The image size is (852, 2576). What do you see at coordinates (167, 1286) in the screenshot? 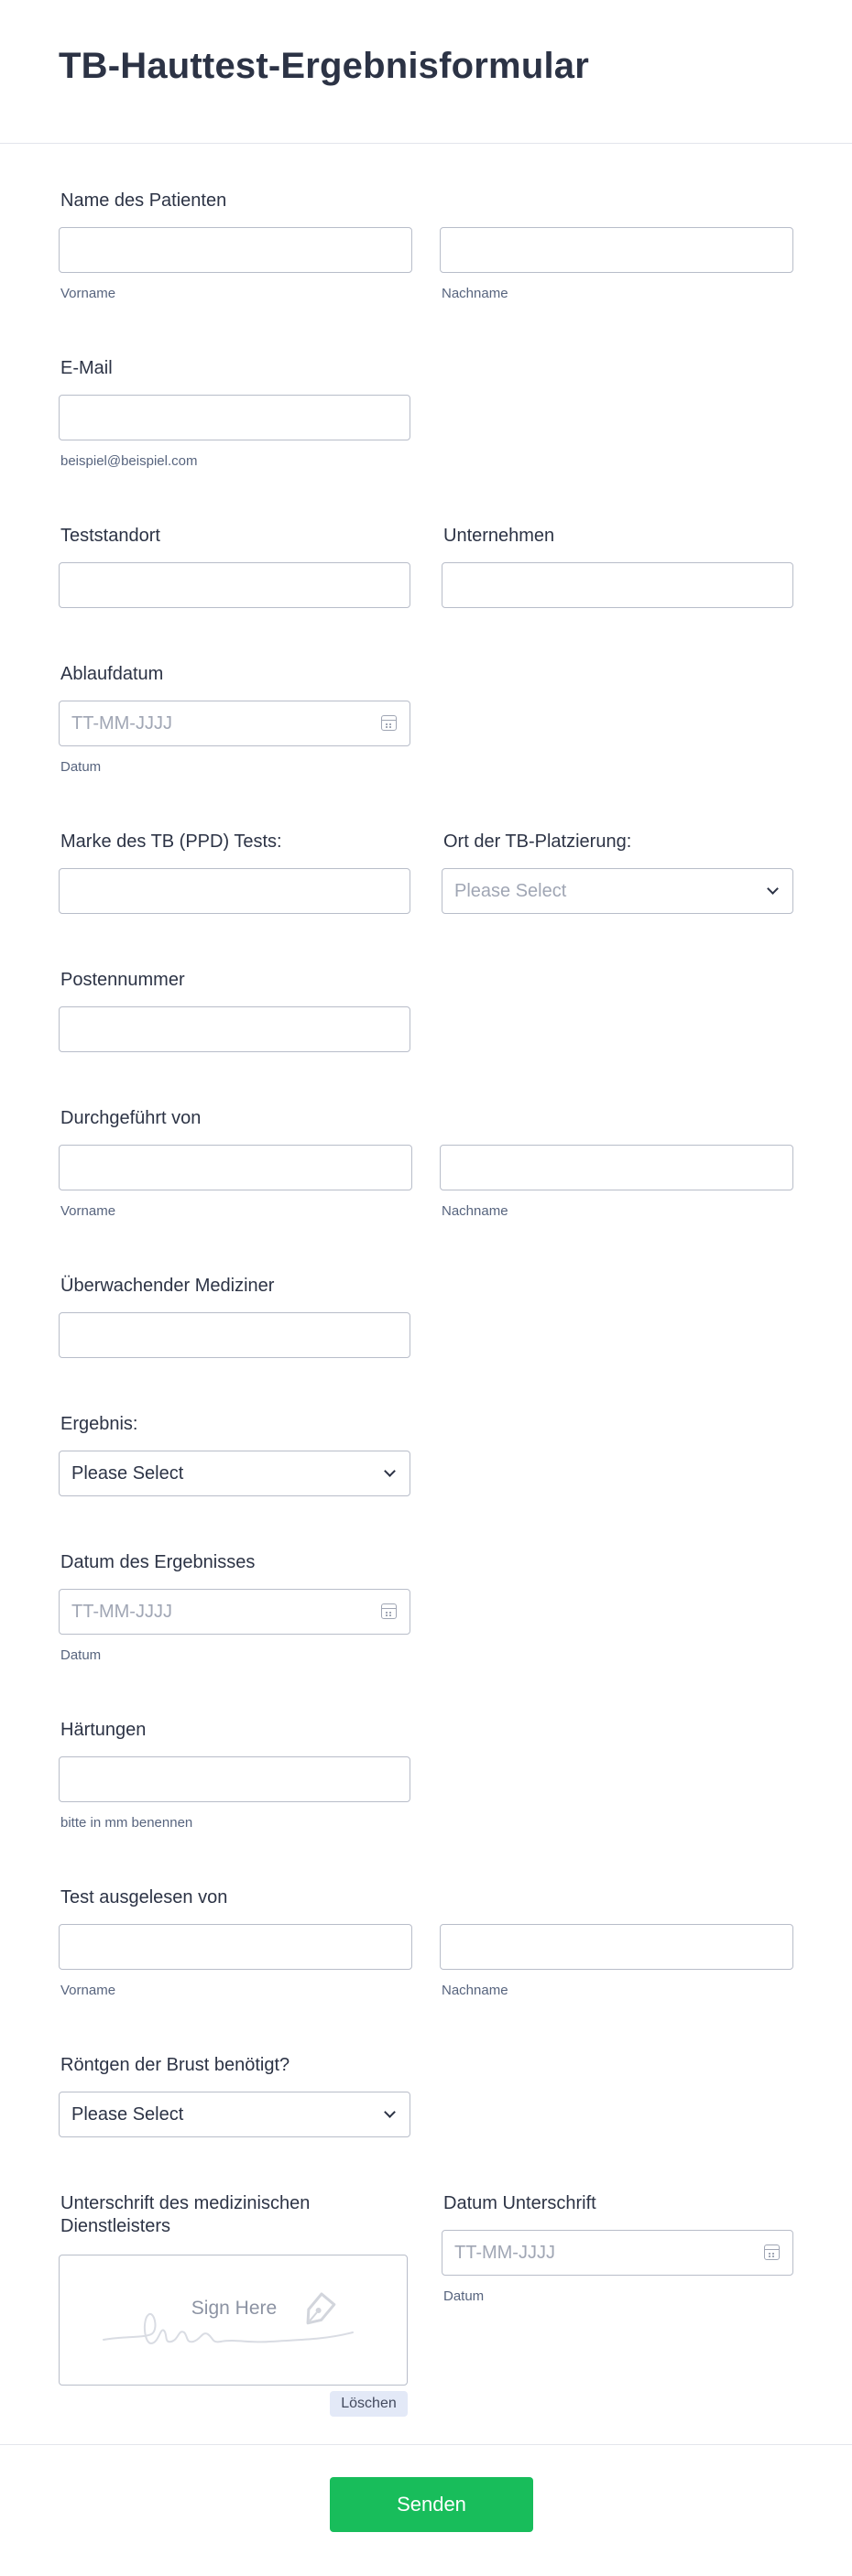
I see `supervising-physician-label: Überwachender Mediziner` at bounding box center [167, 1286].